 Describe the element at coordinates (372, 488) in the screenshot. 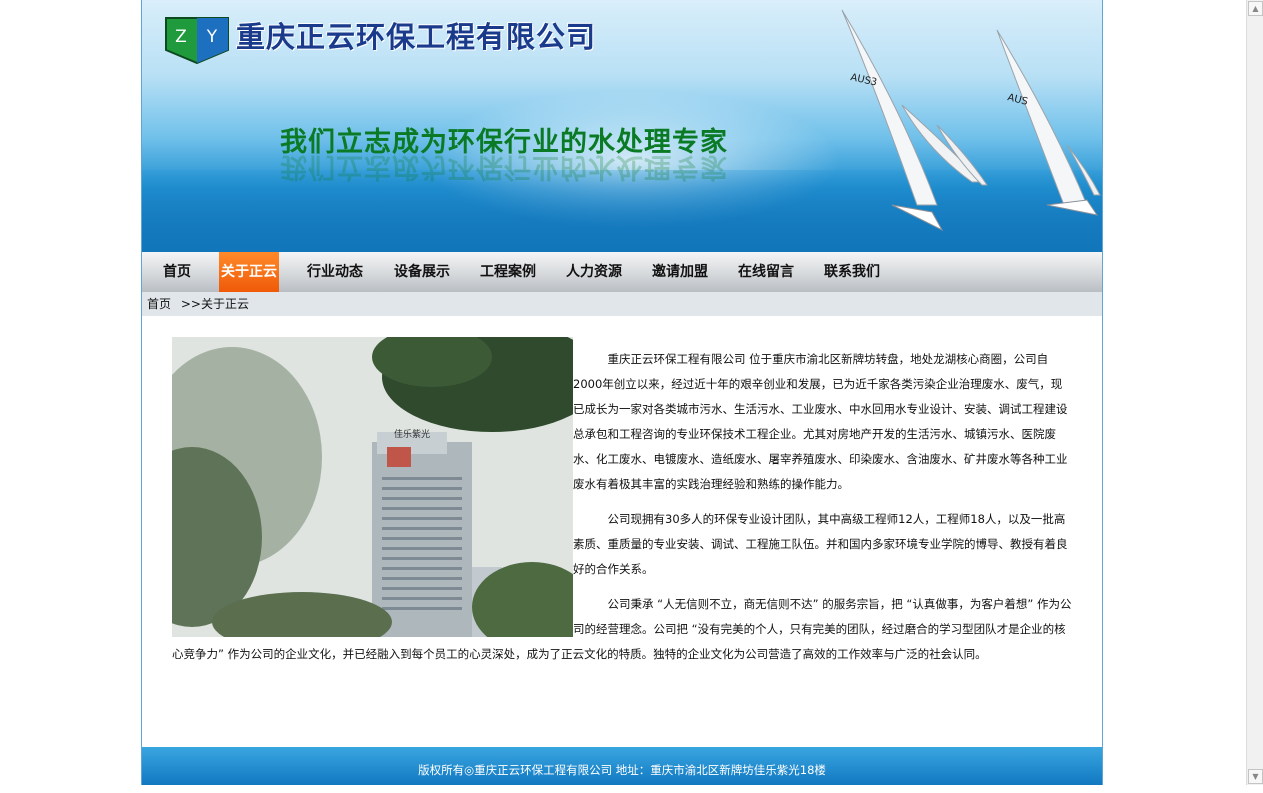

I see `photo-spacer` at that location.